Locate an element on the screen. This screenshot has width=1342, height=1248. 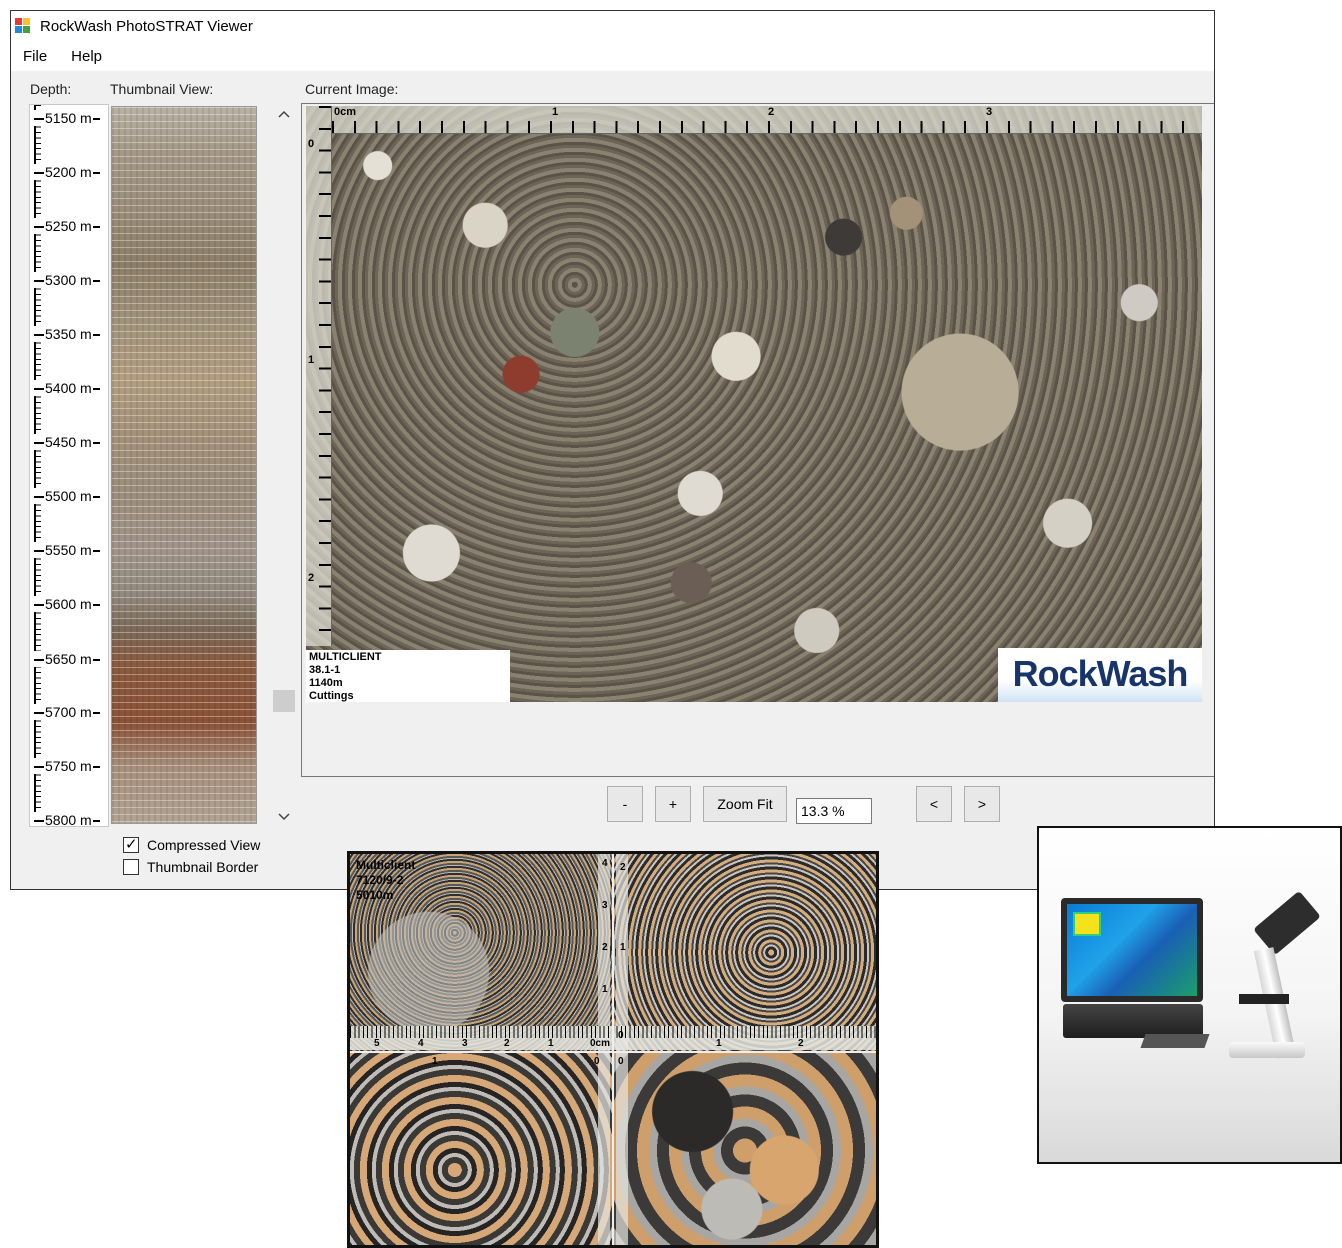
vertical-scale-bar: 0 1 2 is located at coordinates (319, 376).